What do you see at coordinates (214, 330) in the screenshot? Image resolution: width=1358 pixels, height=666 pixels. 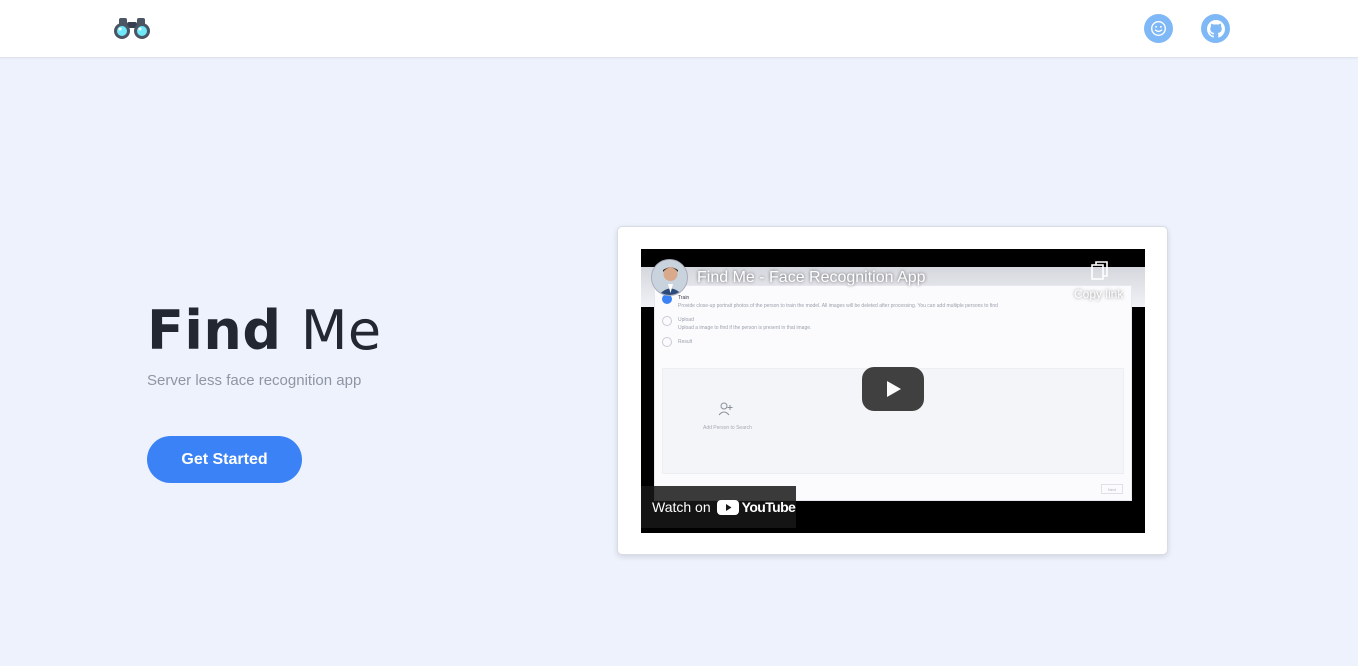 I see `title-bold: Find` at bounding box center [214, 330].